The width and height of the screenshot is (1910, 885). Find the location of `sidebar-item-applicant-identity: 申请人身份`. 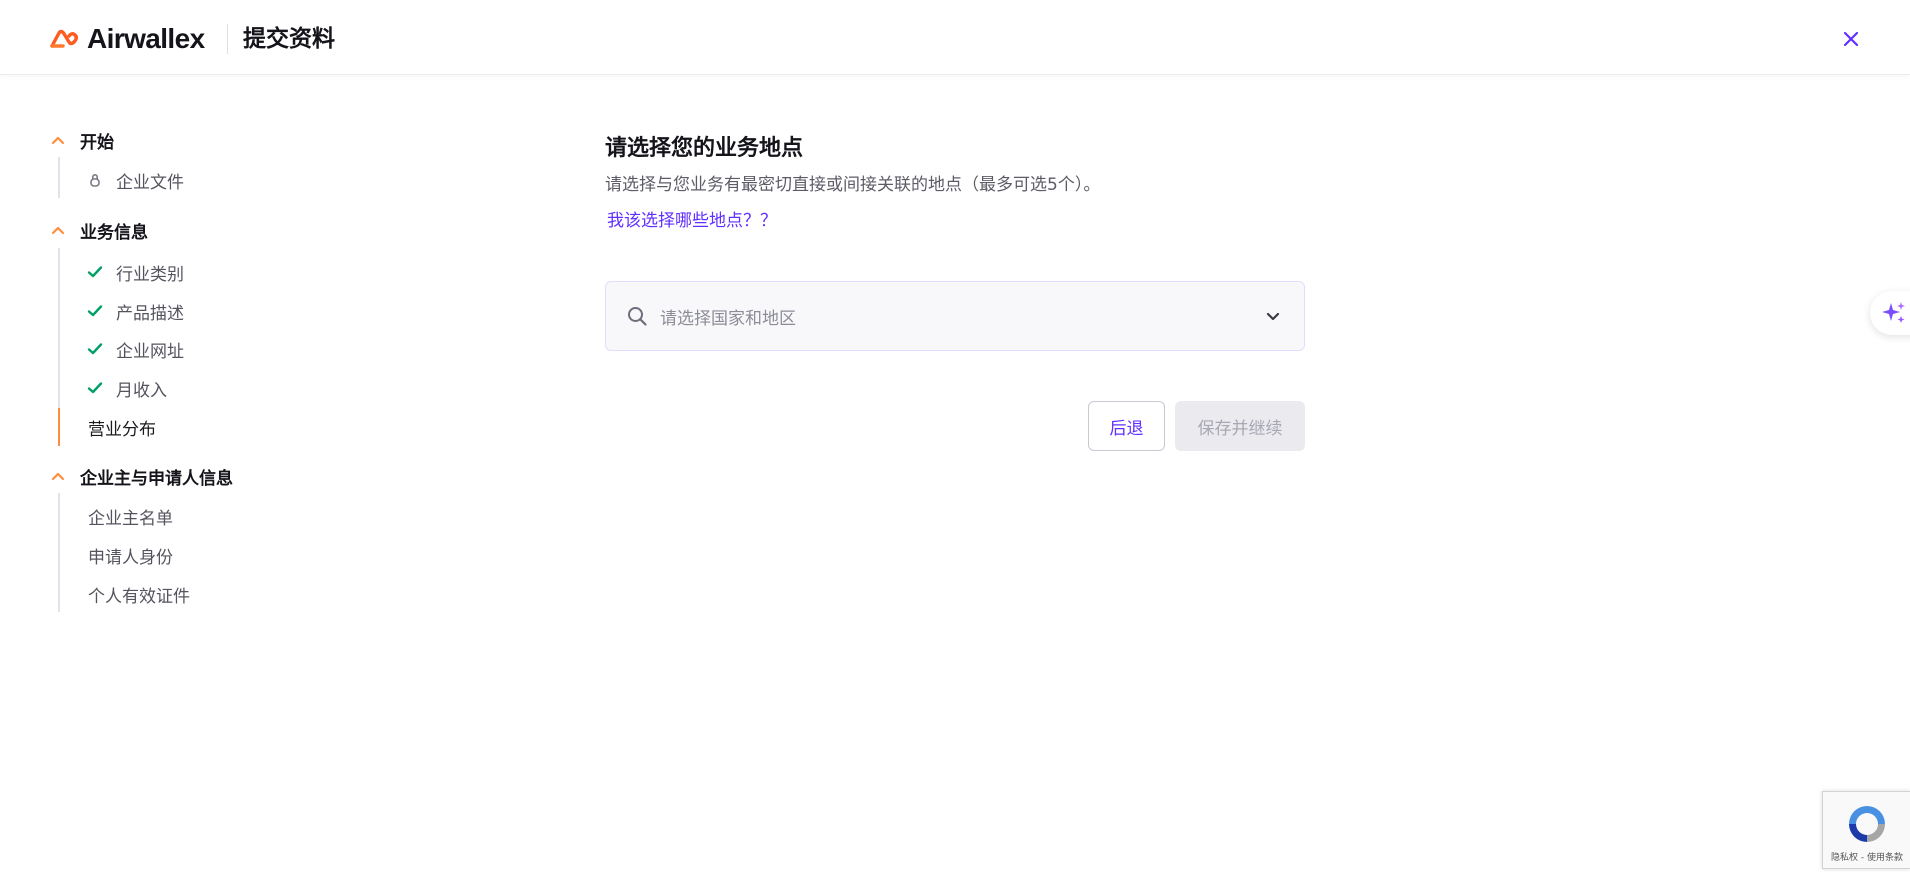

sidebar-item-applicant-identity: 申请人身份 is located at coordinates (130, 555).